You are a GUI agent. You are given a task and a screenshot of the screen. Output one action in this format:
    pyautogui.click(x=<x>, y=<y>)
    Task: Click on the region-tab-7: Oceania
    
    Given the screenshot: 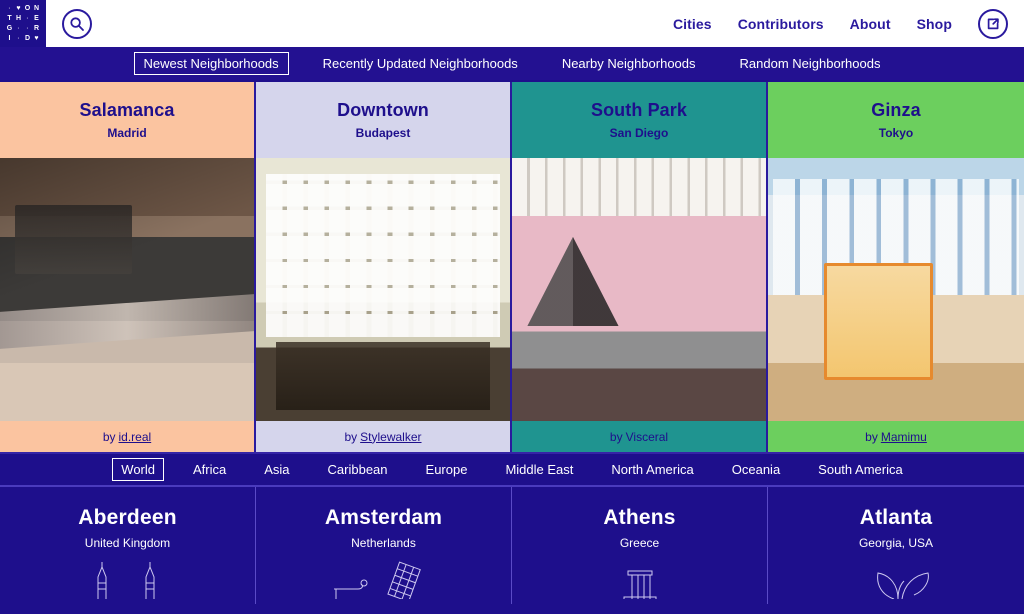 What is the action you would take?
    pyautogui.click(x=756, y=469)
    